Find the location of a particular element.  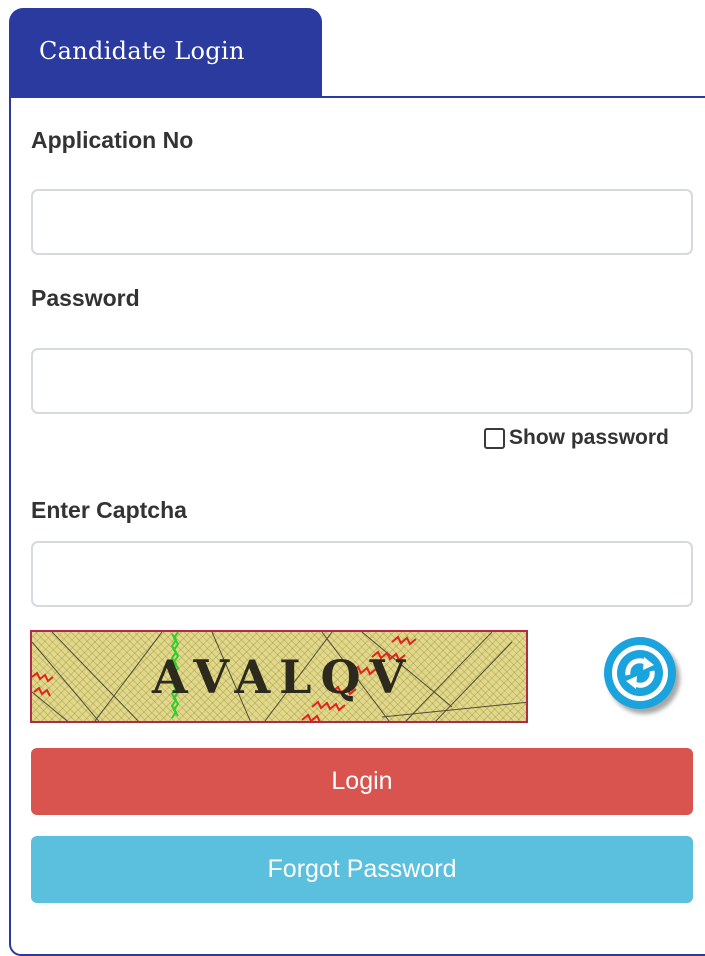

refresh-captcha-button is located at coordinates (640, 673).